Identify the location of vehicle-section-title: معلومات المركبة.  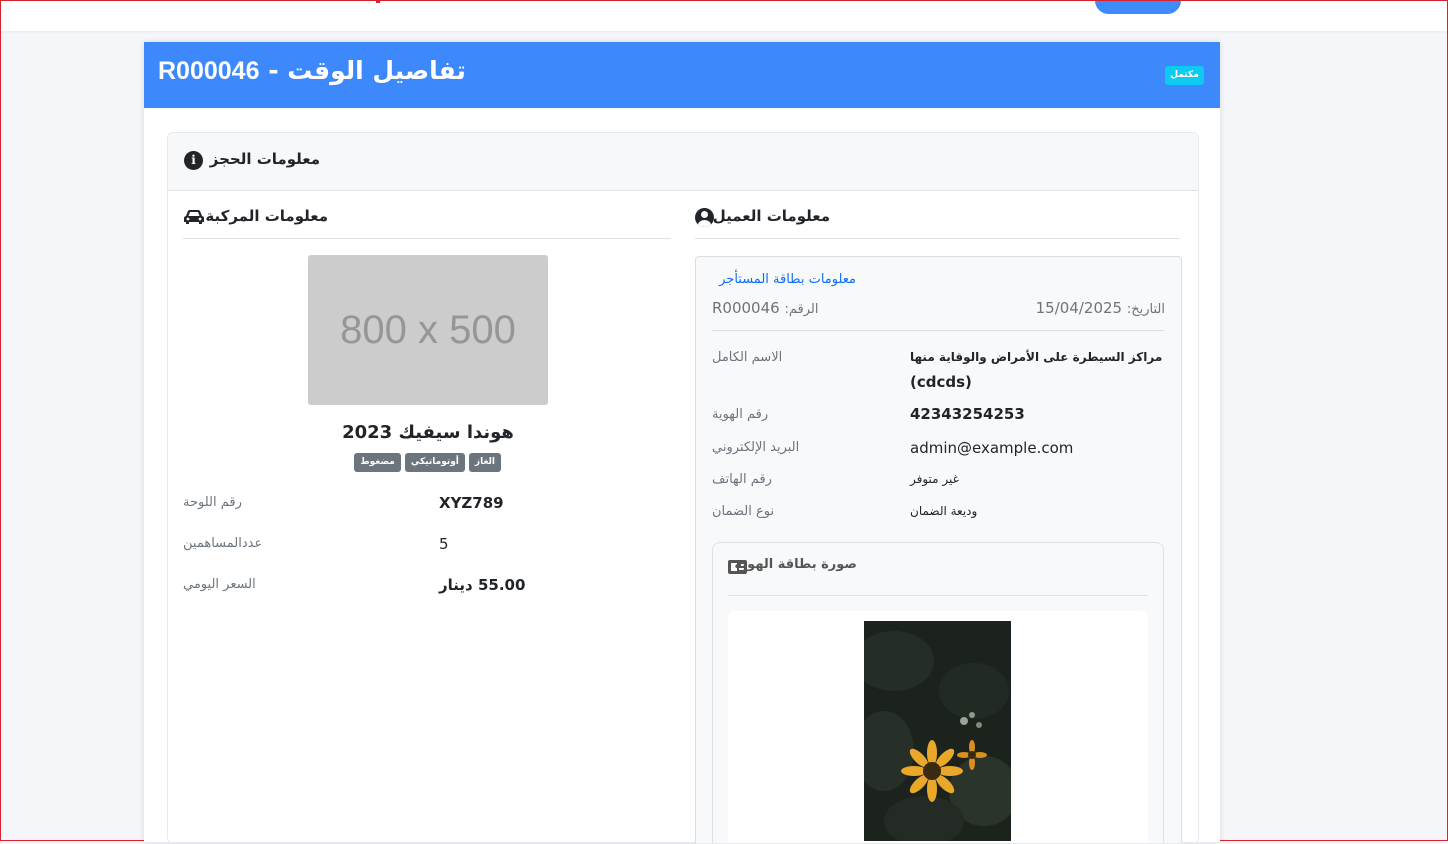
(266, 216).